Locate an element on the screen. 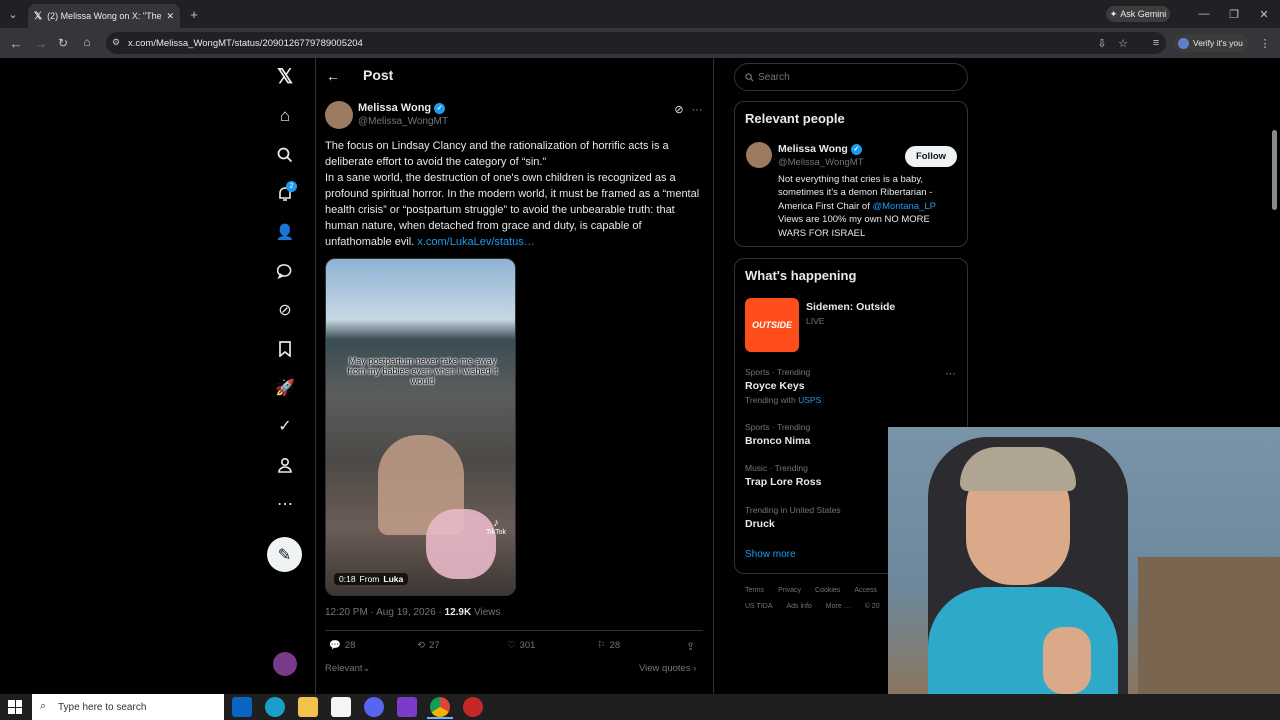 The width and height of the screenshot is (1280, 720). windows-start-icon is located at coordinates (15, 707).